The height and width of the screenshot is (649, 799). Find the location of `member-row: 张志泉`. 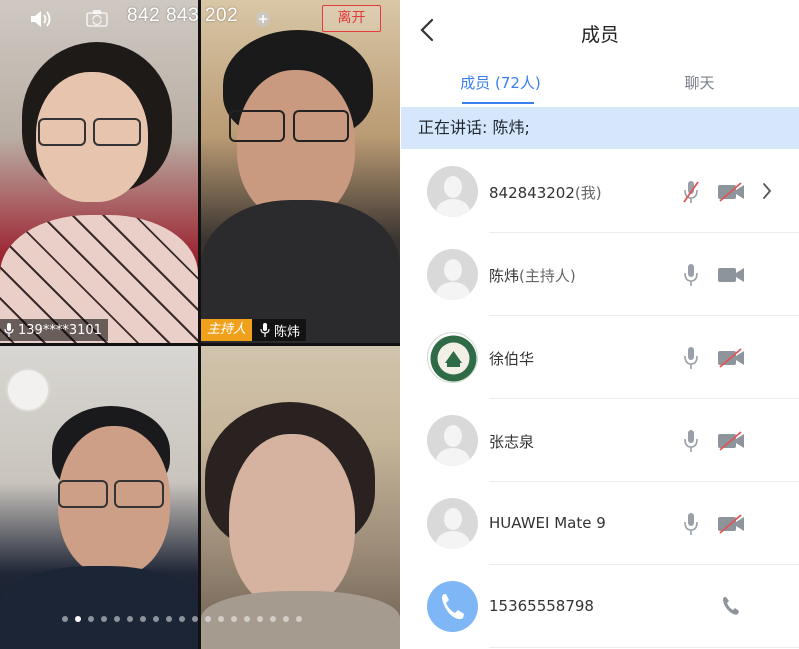

member-row: 张志泉 is located at coordinates (600, 440).